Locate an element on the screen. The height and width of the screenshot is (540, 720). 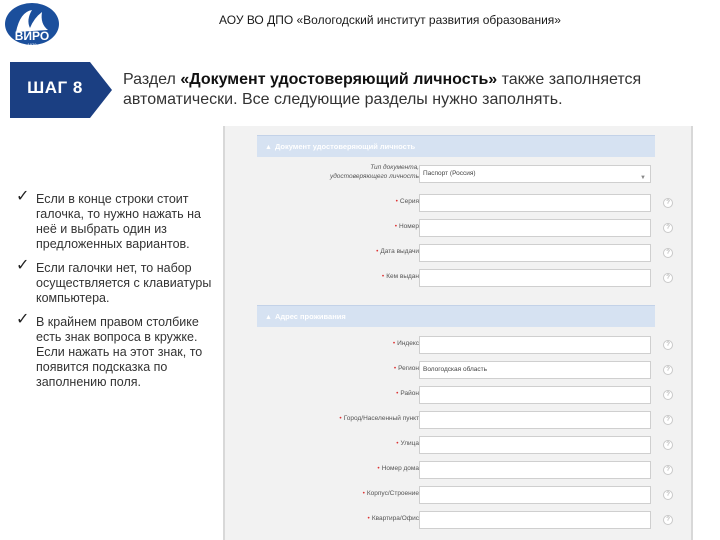
field-row: • Улица ? is located at coordinates (465, 445).